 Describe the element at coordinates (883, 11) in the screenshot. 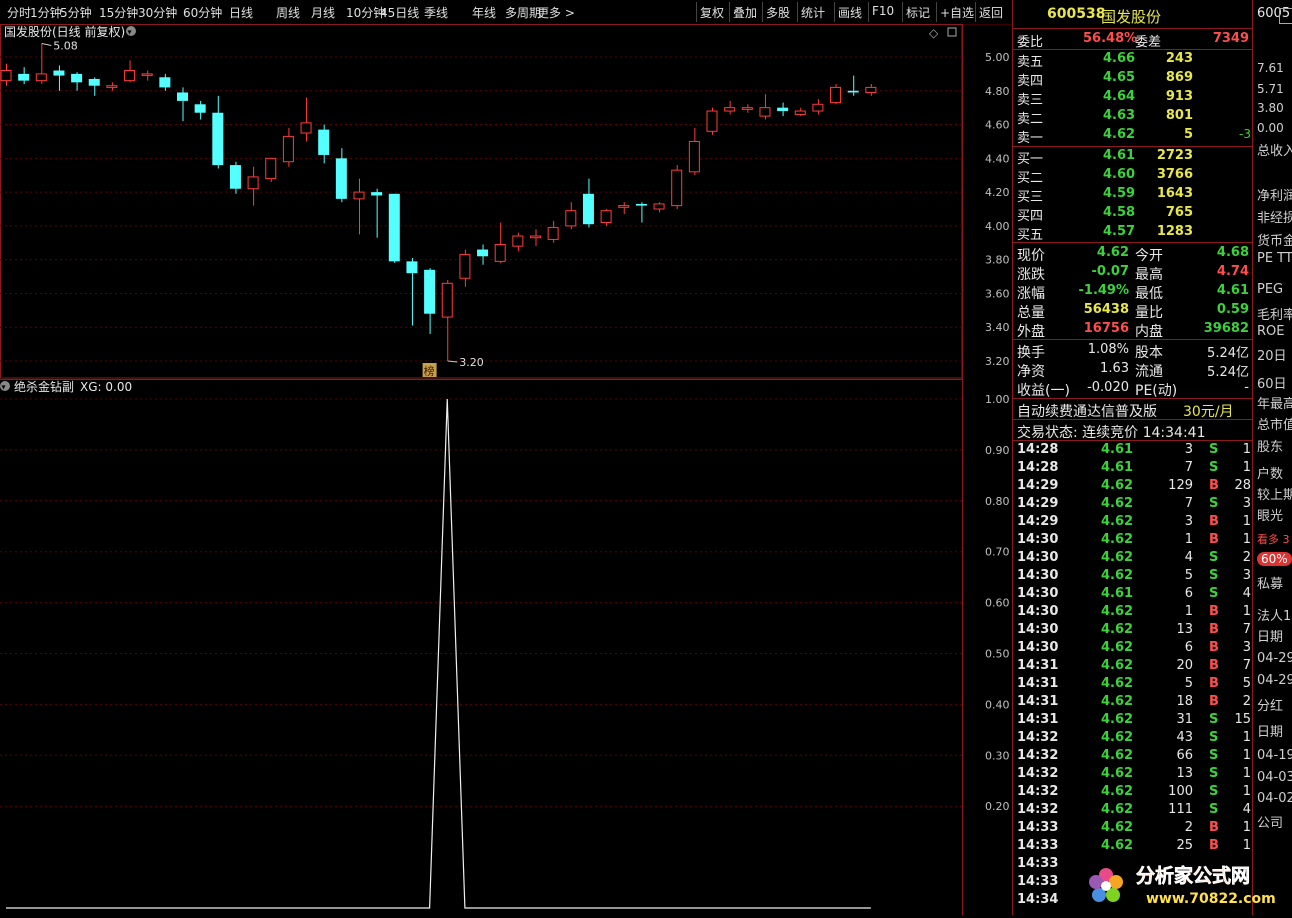

I see `toolbar-button-5: F10` at that location.